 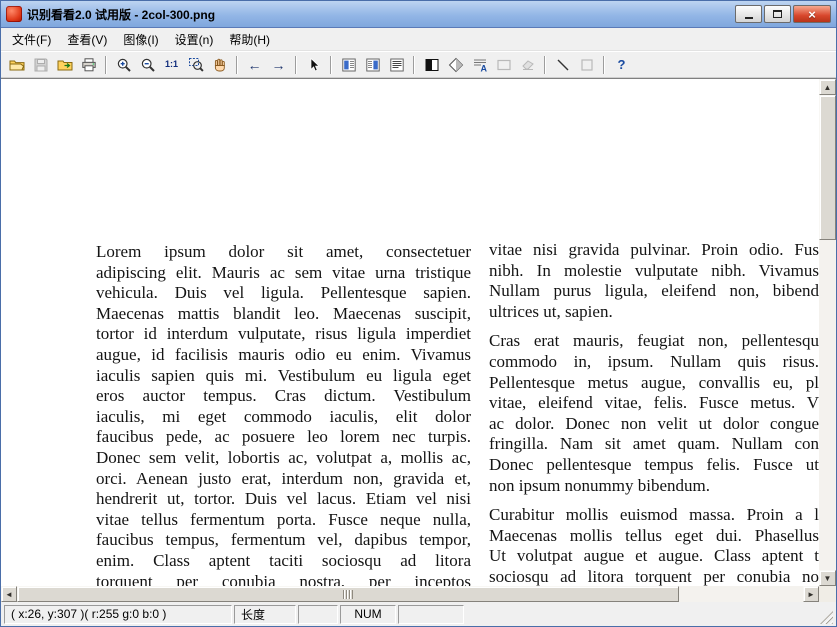 I want to click on layout-right-icon, so click(x=373, y=65).